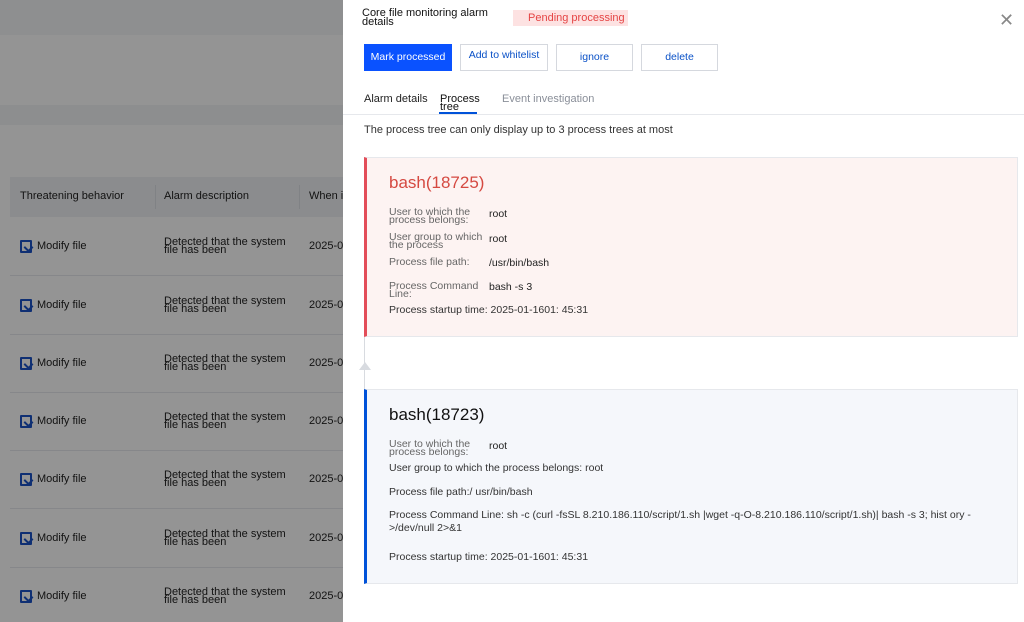  What do you see at coordinates (461, 492) in the screenshot?
I see `path-line: Process file path:/ usr/bin/bash` at bounding box center [461, 492].